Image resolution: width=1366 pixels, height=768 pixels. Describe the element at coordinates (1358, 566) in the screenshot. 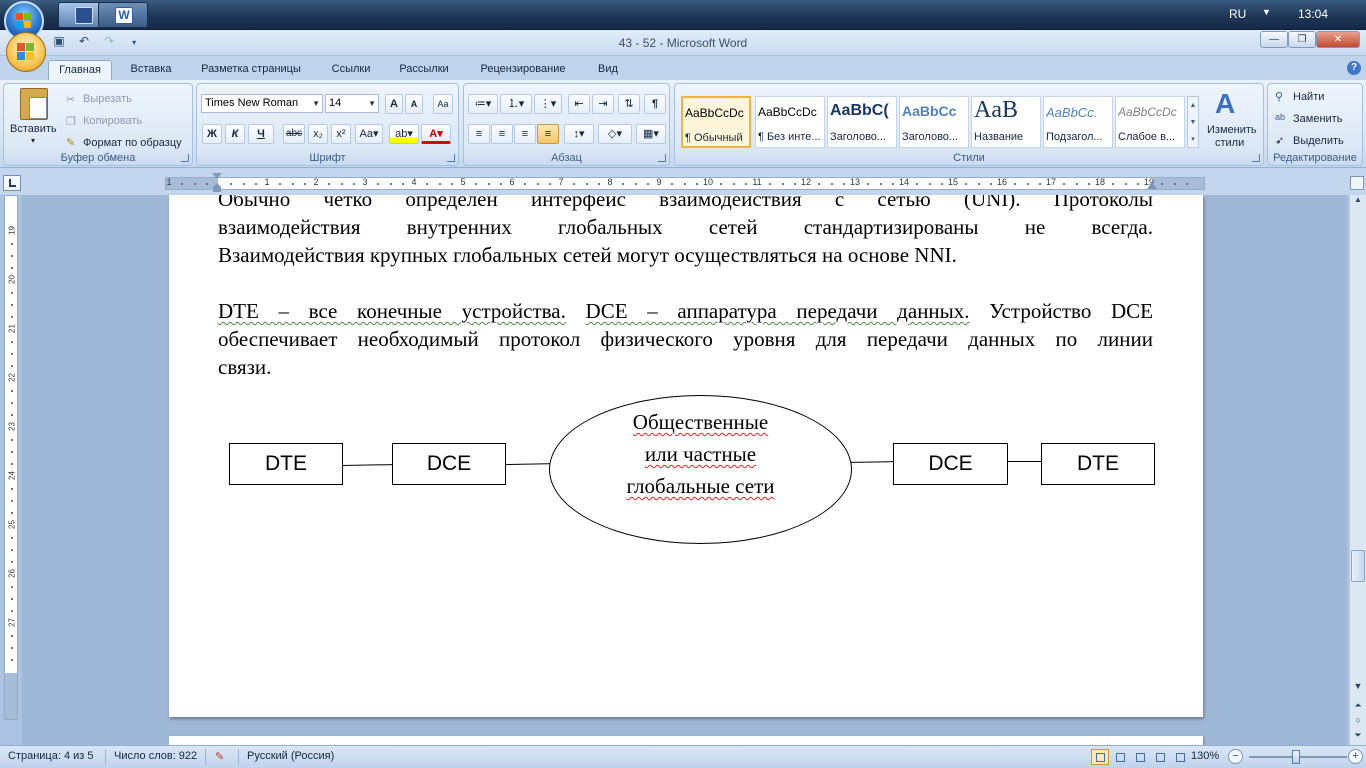

I see `scroll-thumb` at that location.